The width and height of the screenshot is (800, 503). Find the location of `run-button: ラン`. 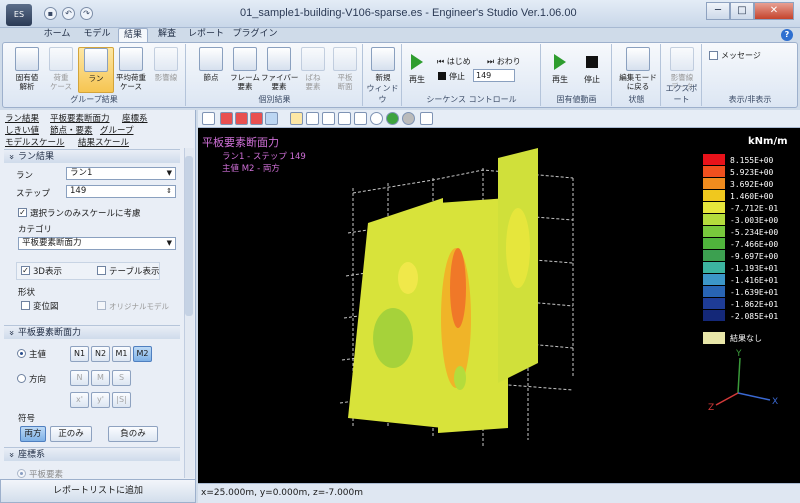

run-button: ラン is located at coordinates (96, 70).